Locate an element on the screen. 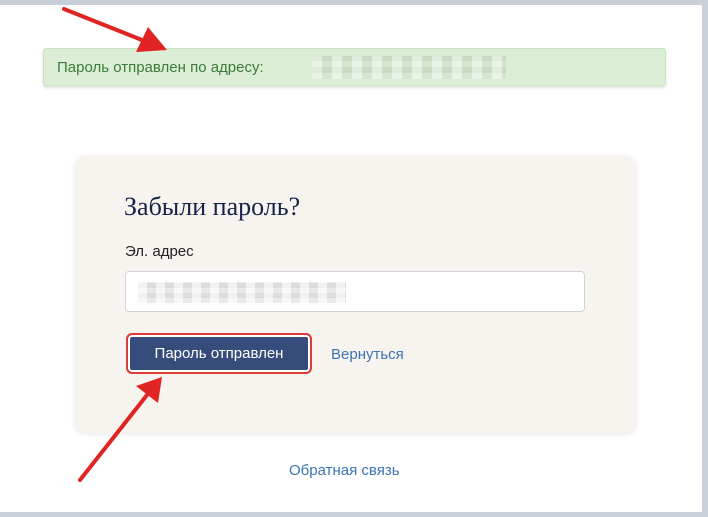  arrow-to-alert is located at coordinates (114, 29).